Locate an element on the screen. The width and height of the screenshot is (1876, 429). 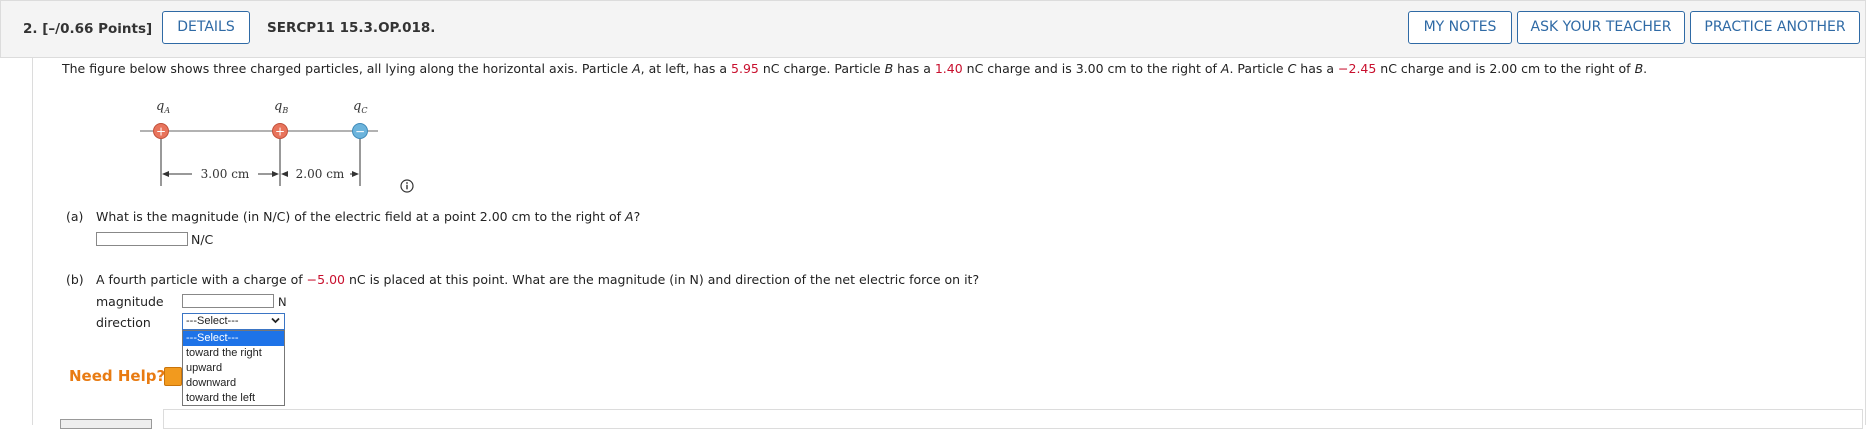
label-qb: qB is located at coordinates (281, 107).